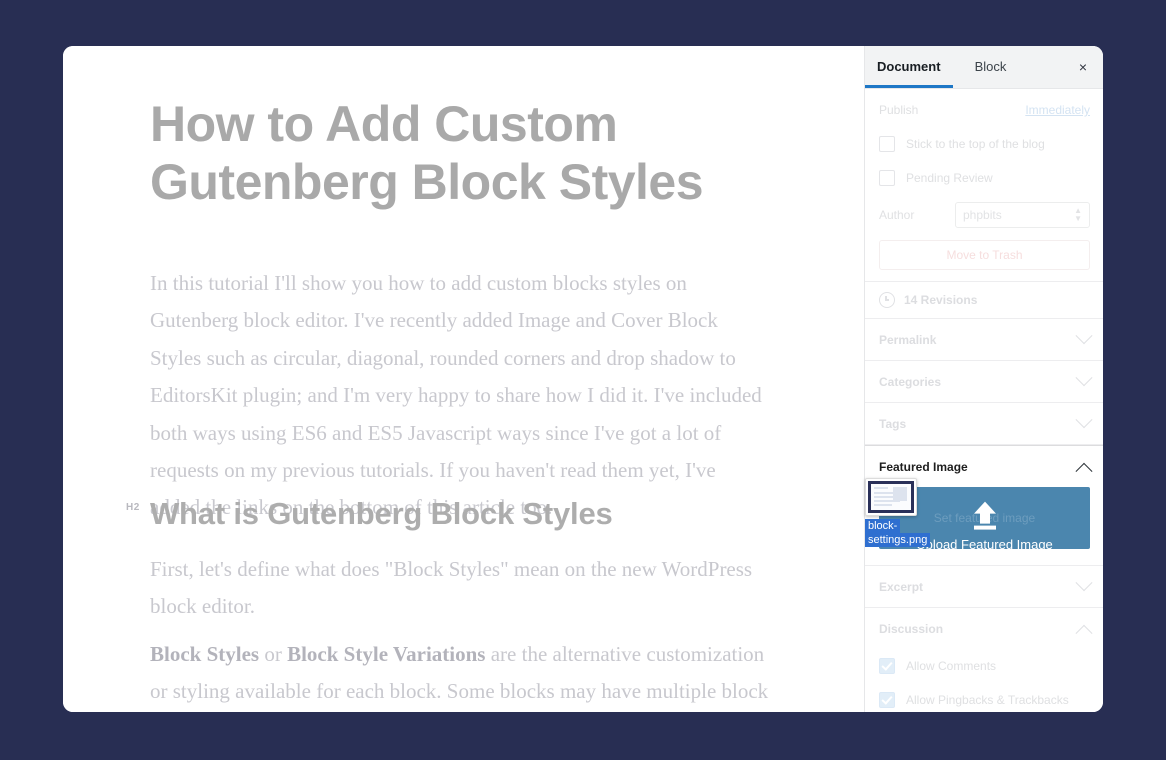 The height and width of the screenshot is (760, 1166). Describe the element at coordinates (987, 700) in the screenshot. I see `allow-pingbacks-label: Allow Pingbacks & Trackbacks` at that location.